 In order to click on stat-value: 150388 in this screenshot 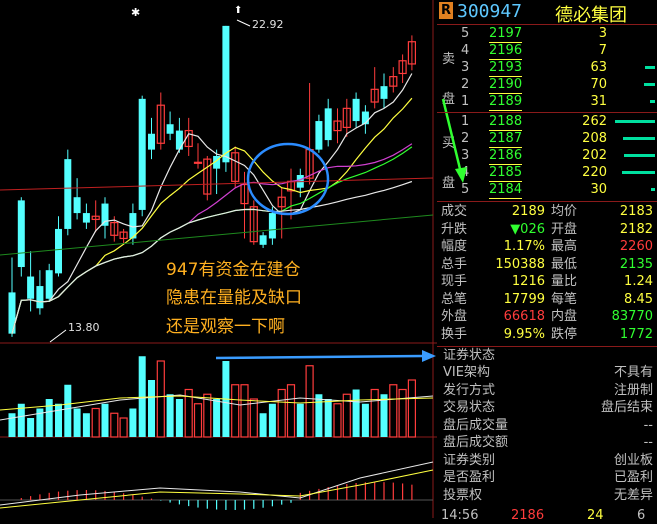, I will do `click(520, 264)`.